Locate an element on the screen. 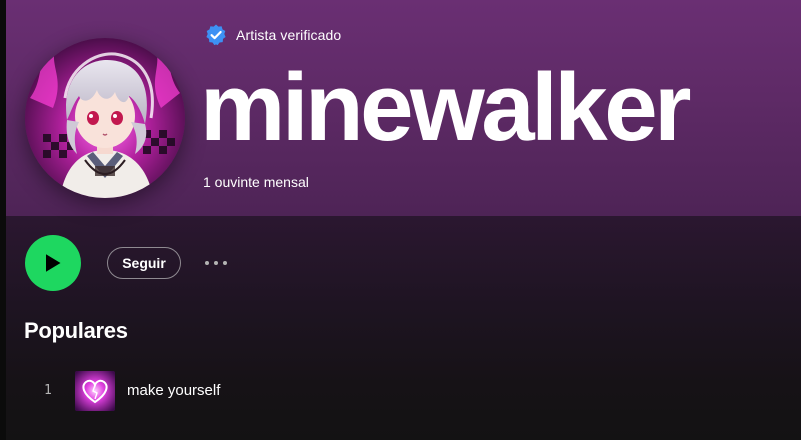 This screenshot has height=440, width=801. artist-avatar is located at coordinates (105, 118).